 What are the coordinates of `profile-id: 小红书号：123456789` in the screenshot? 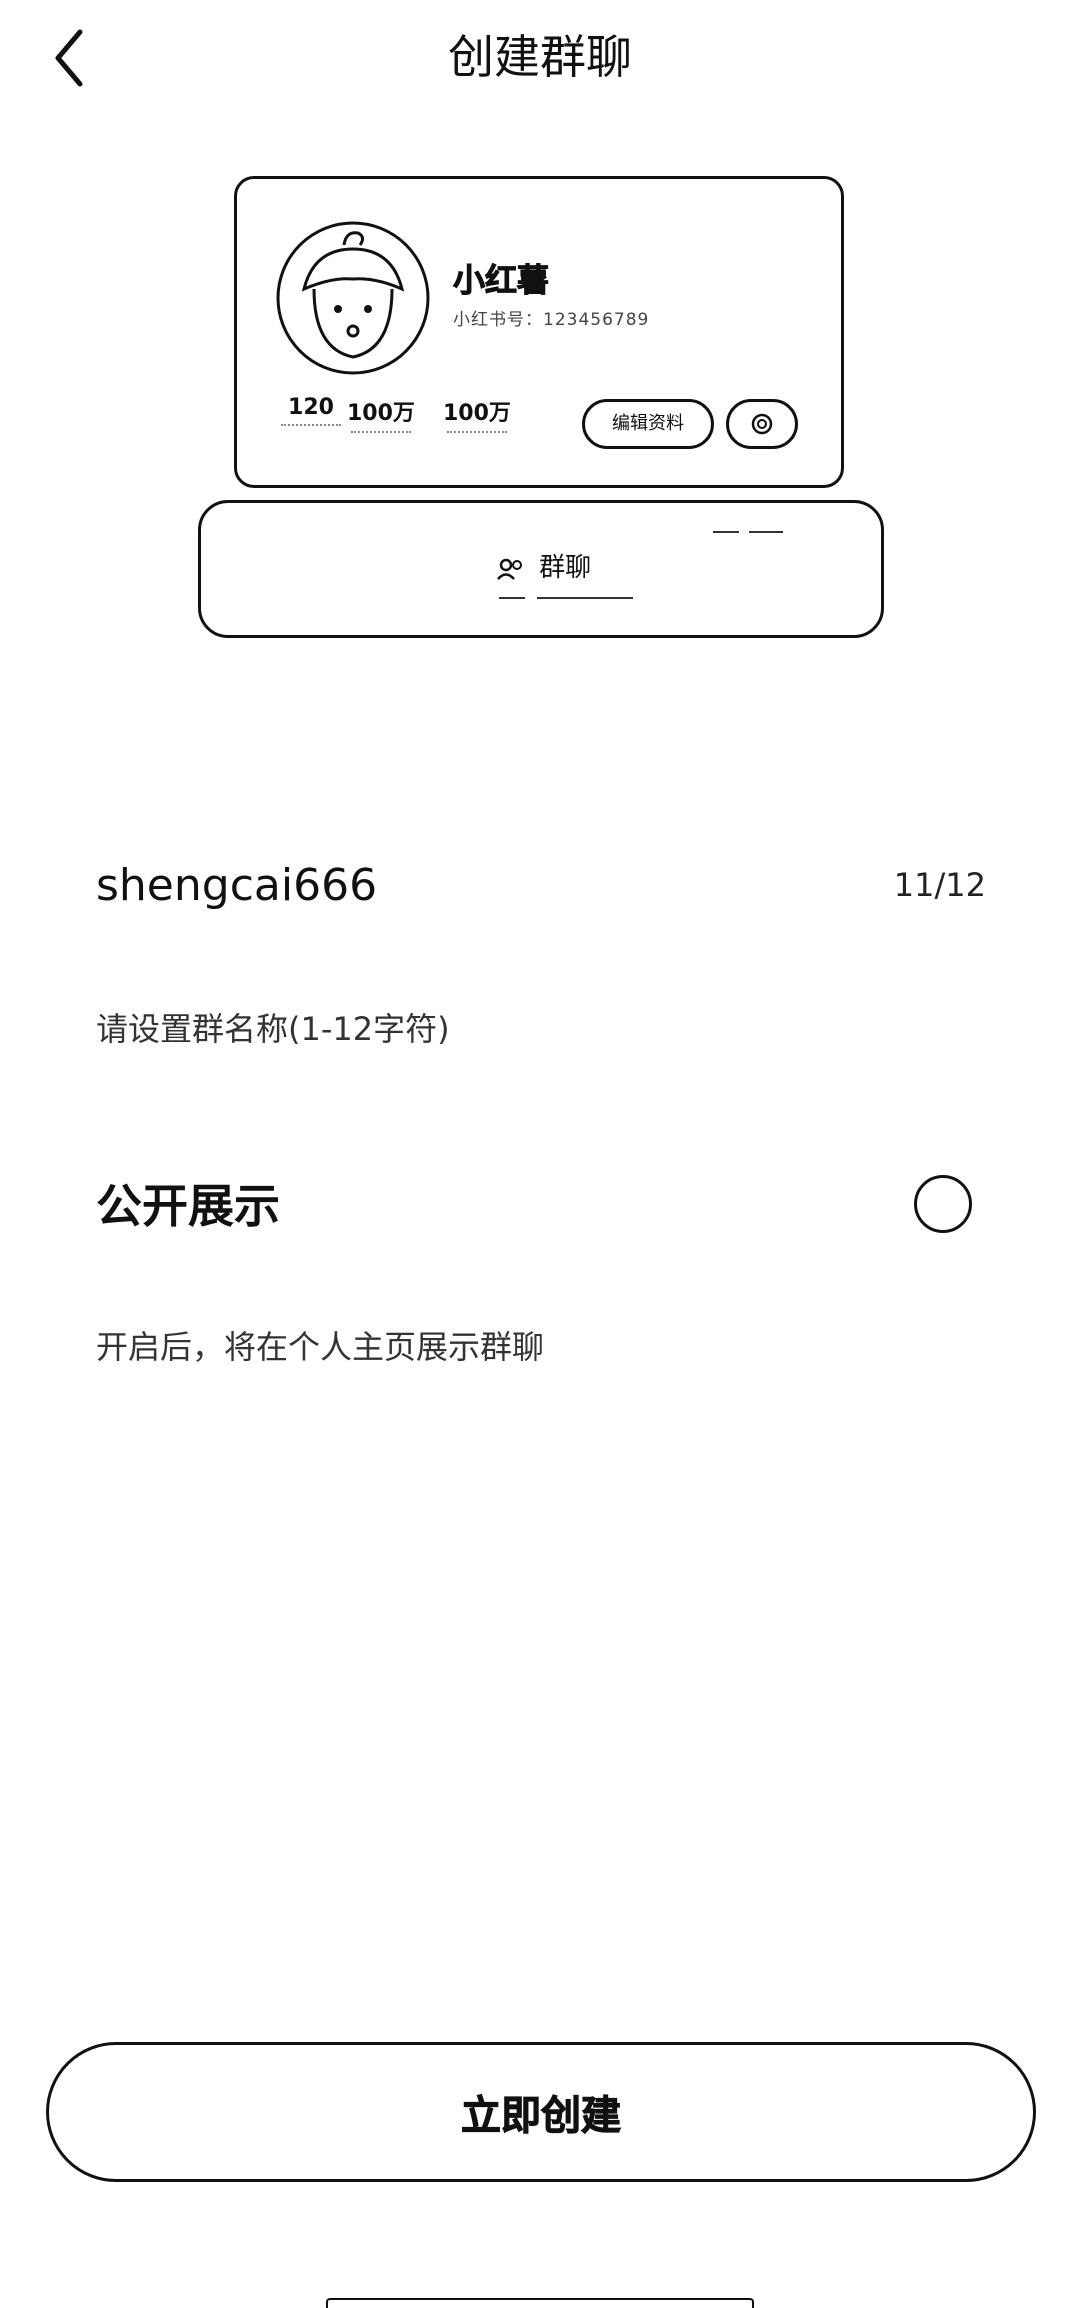 It's located at (551, 320).